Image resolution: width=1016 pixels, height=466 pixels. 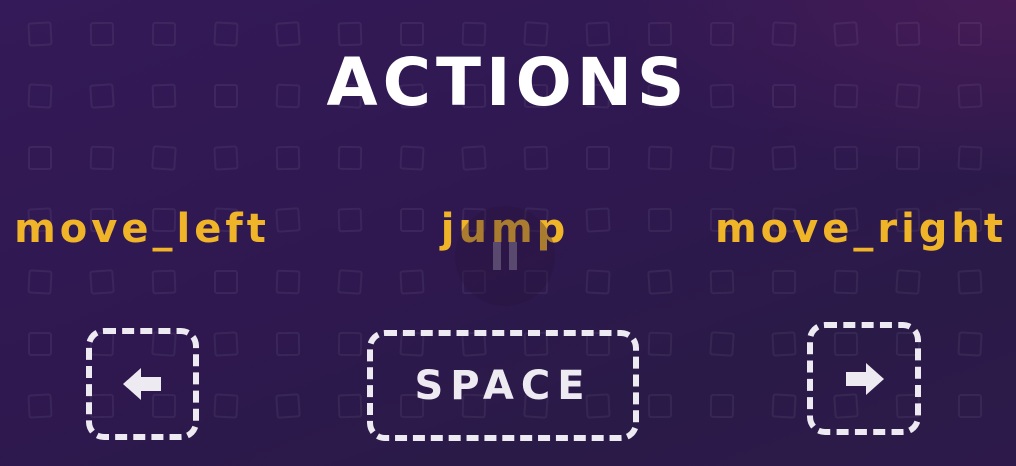 I want to click on arrow-right-icon, so click(x=865, y=378).